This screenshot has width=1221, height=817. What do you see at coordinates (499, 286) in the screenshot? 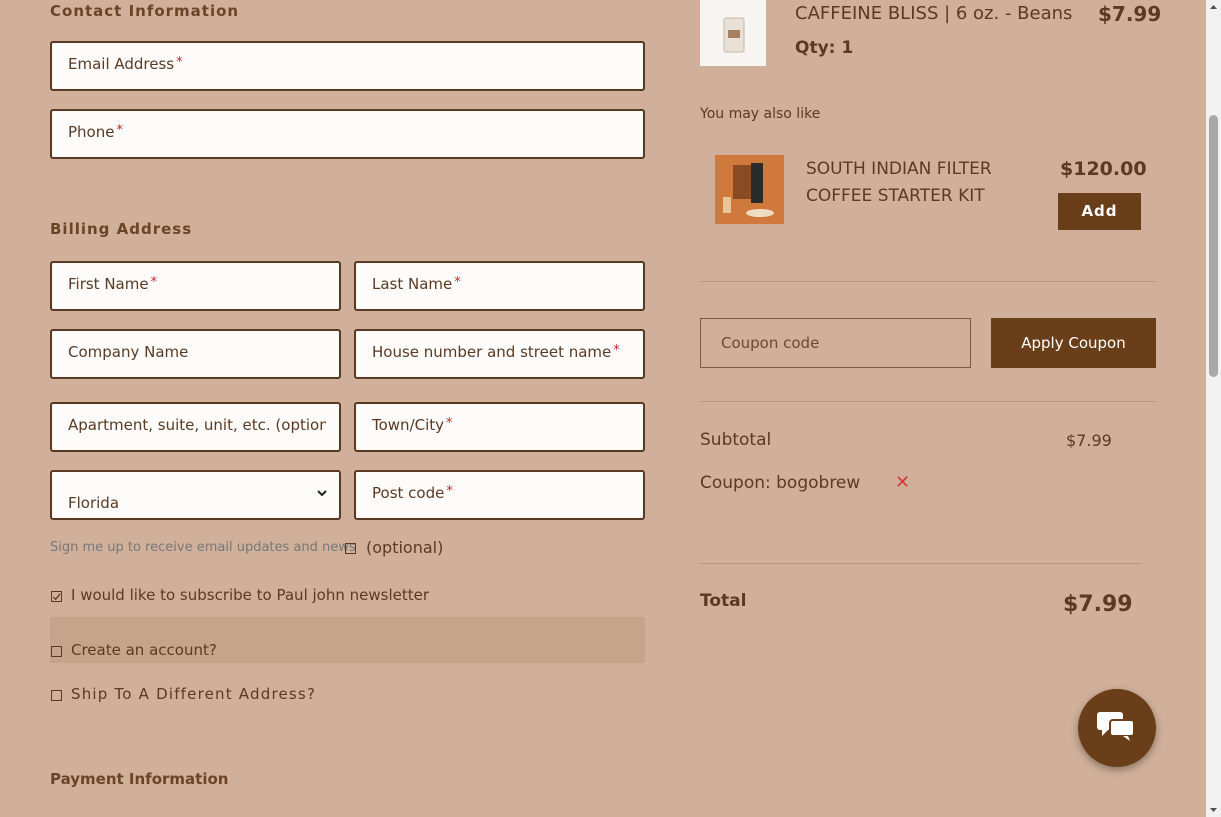
I see `last-name-field: Last Name *` at bounding box center [499, 286].